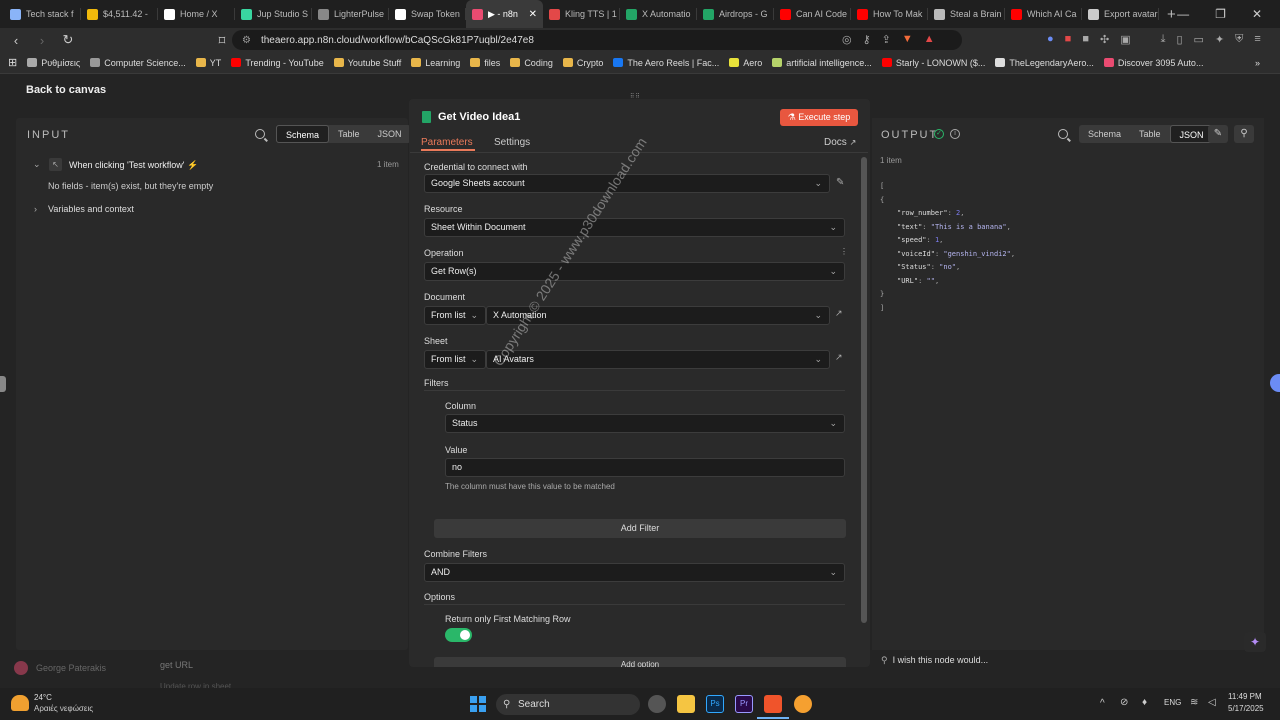 The width and height of the screenshot is (1280, 720). I want to click on weather-desc: Αραιές νεφώσεις, so click(63, 708).